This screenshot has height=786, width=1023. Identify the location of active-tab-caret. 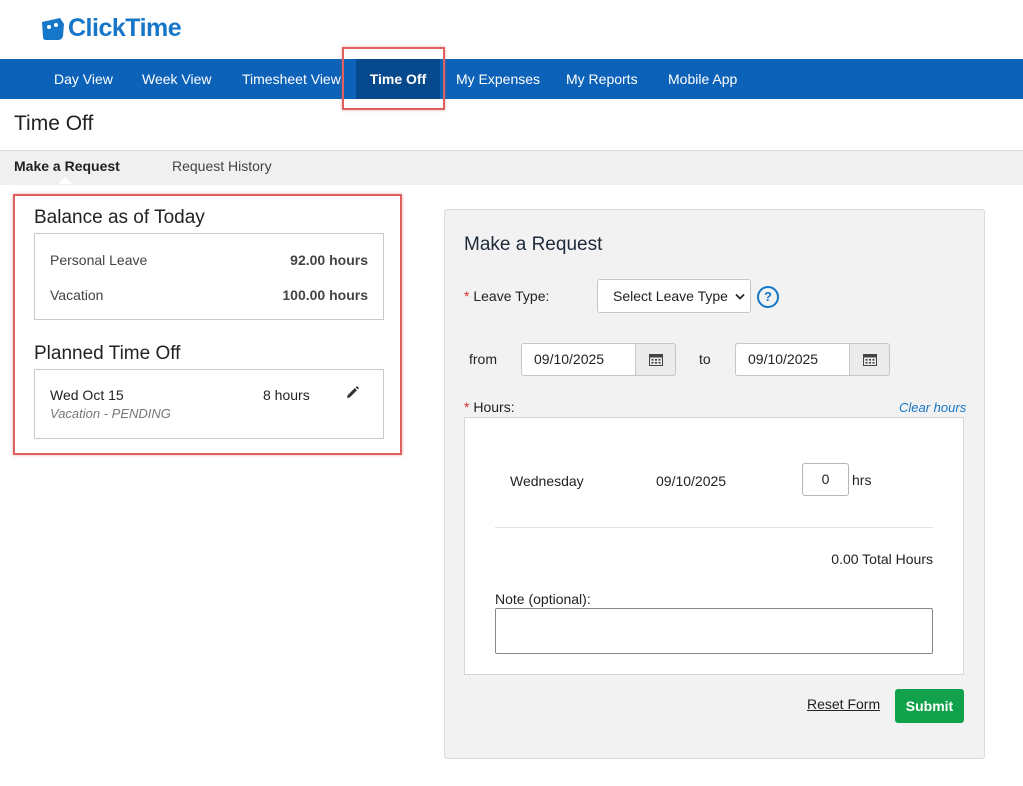
(65, 180).